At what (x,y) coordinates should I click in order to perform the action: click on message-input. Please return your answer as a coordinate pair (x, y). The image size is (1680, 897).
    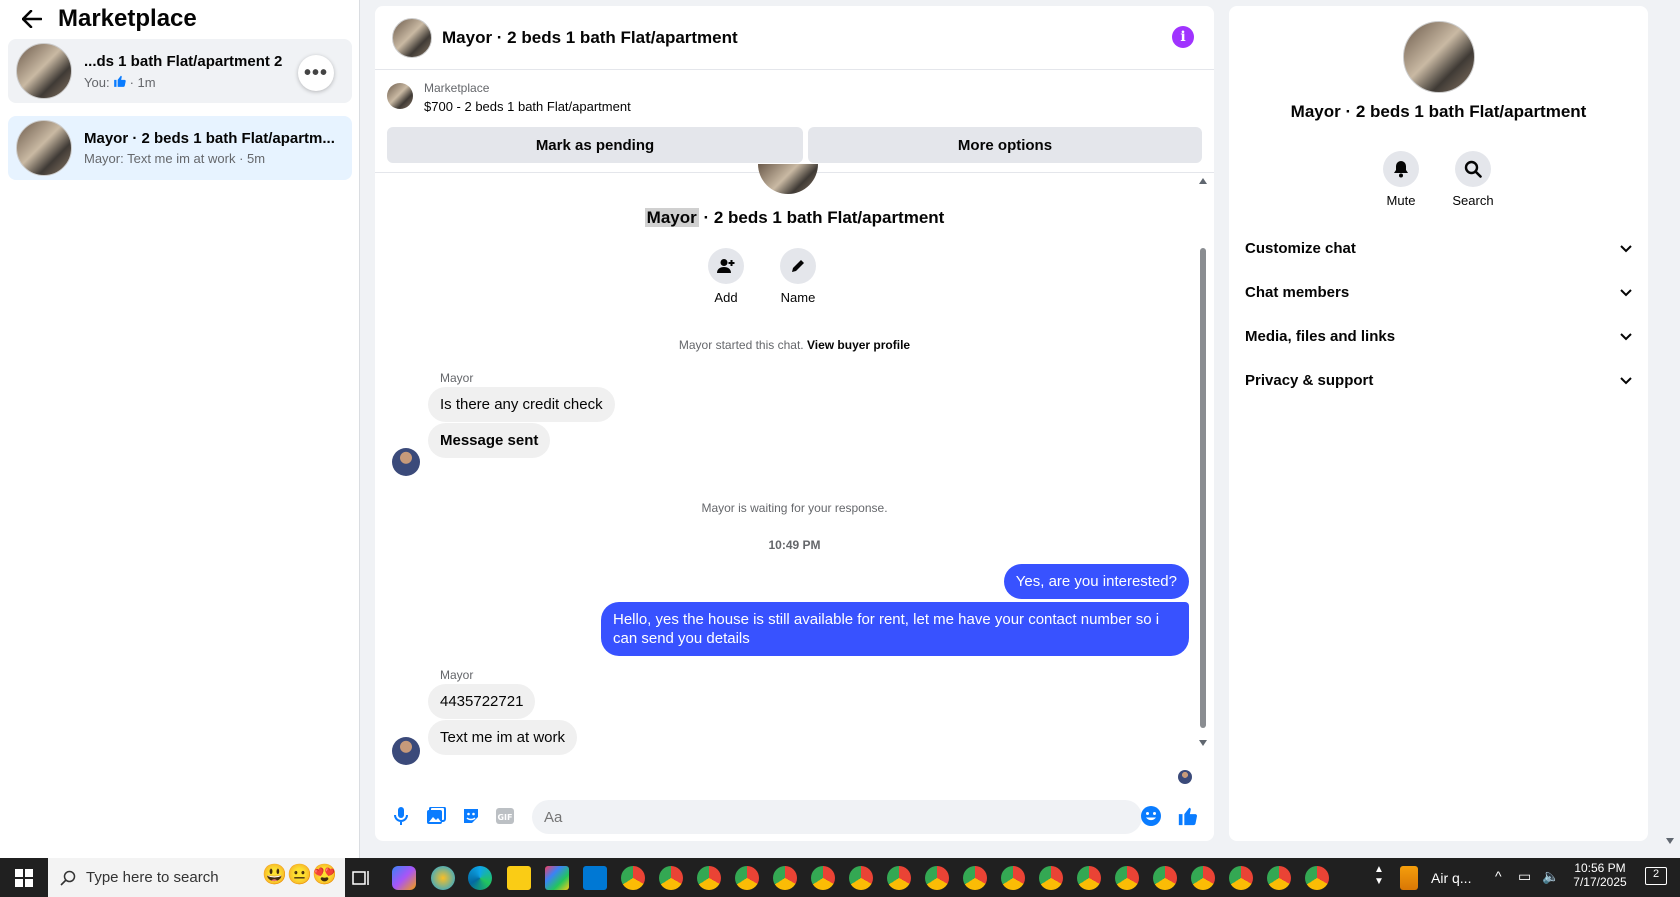
    Looking at the image, I should click on (837, 817).